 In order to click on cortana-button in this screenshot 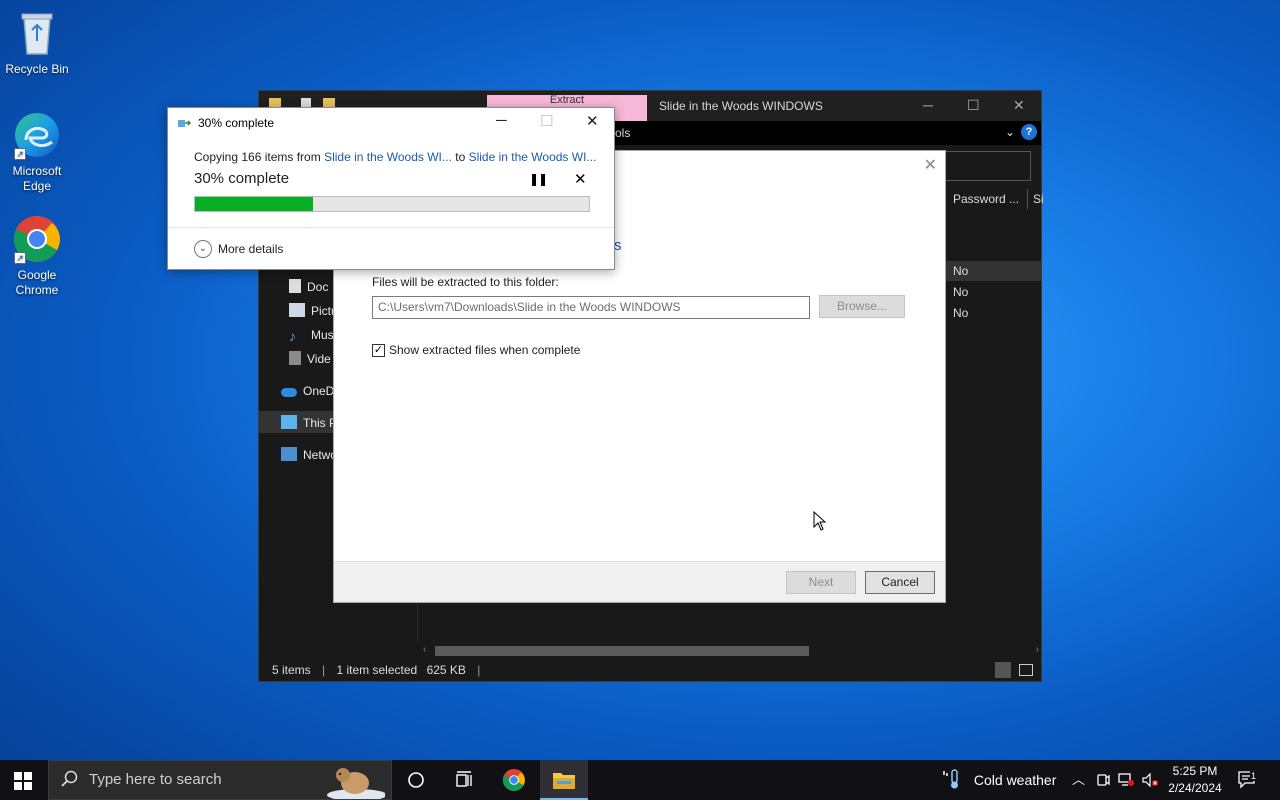, I will do `click(416, 780)`.